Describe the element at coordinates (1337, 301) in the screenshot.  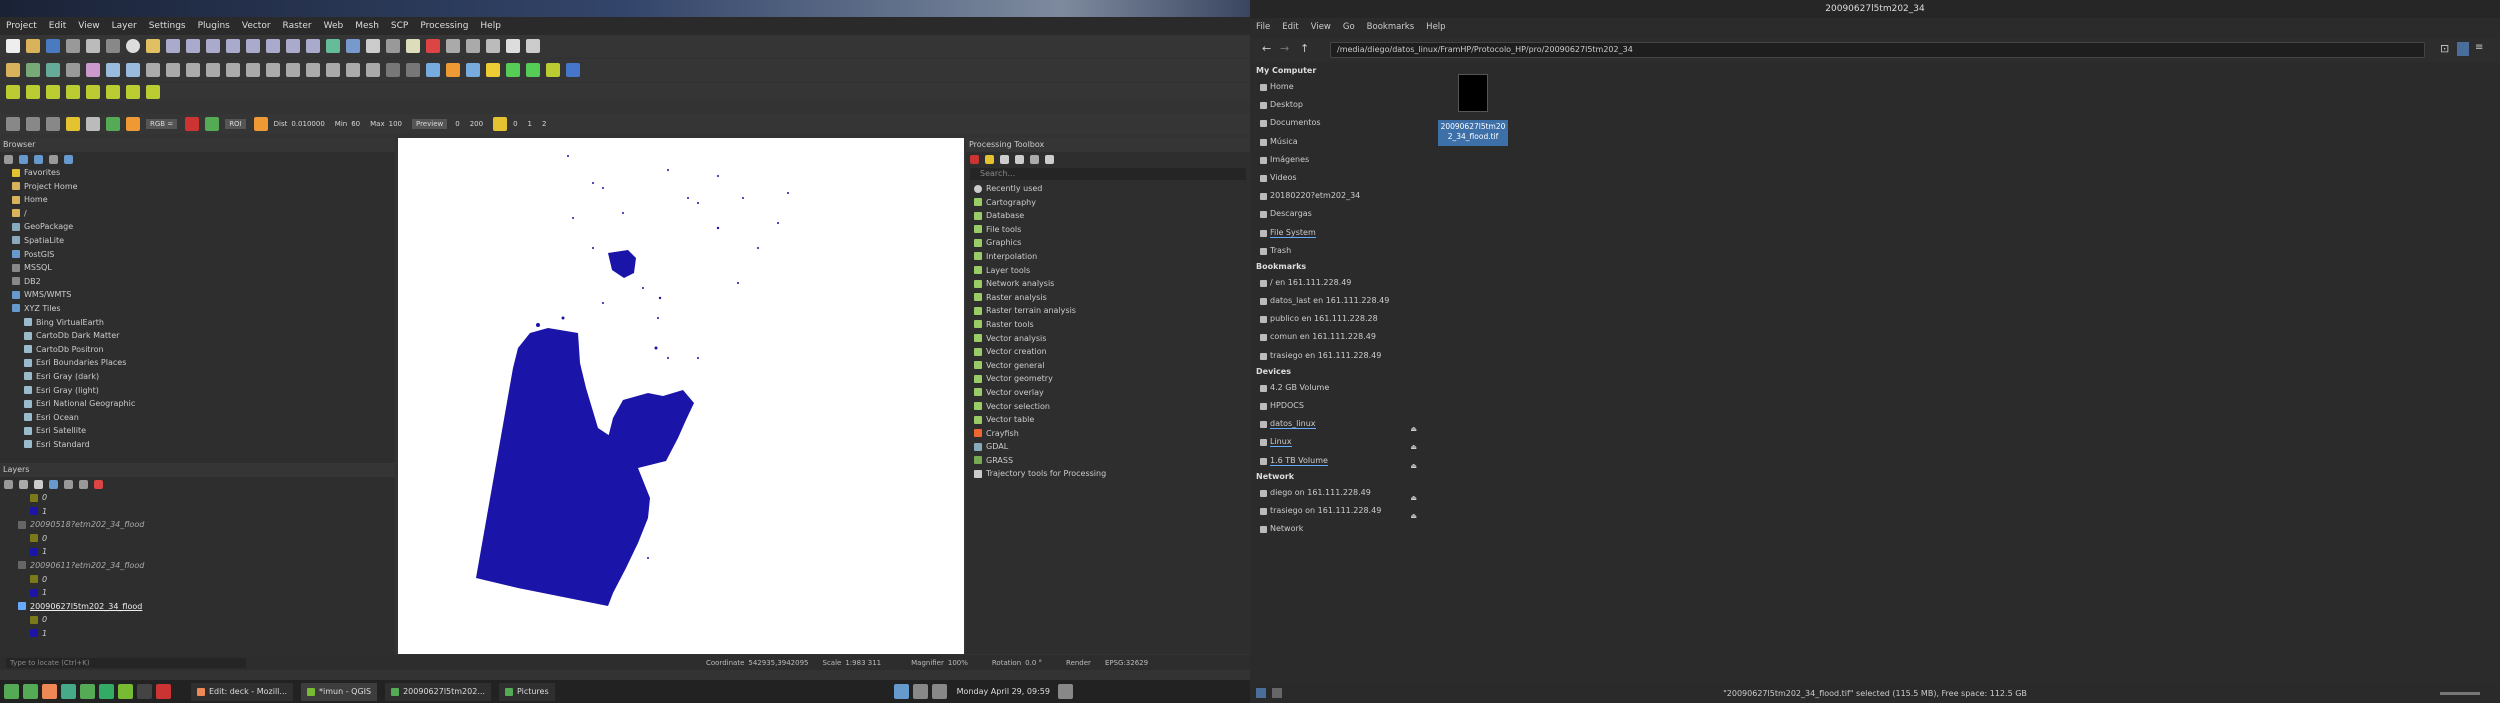
I see `bookmark-item: datos_last en 161.111.228.49` at that location.